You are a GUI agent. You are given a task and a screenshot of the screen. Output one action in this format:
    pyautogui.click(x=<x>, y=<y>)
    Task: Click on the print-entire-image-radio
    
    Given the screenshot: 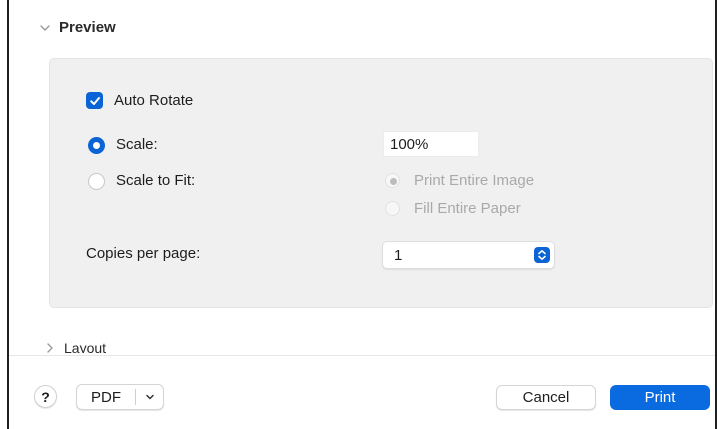 What is the action you would take?
    pyautogui.click(x=392, y=180)
    